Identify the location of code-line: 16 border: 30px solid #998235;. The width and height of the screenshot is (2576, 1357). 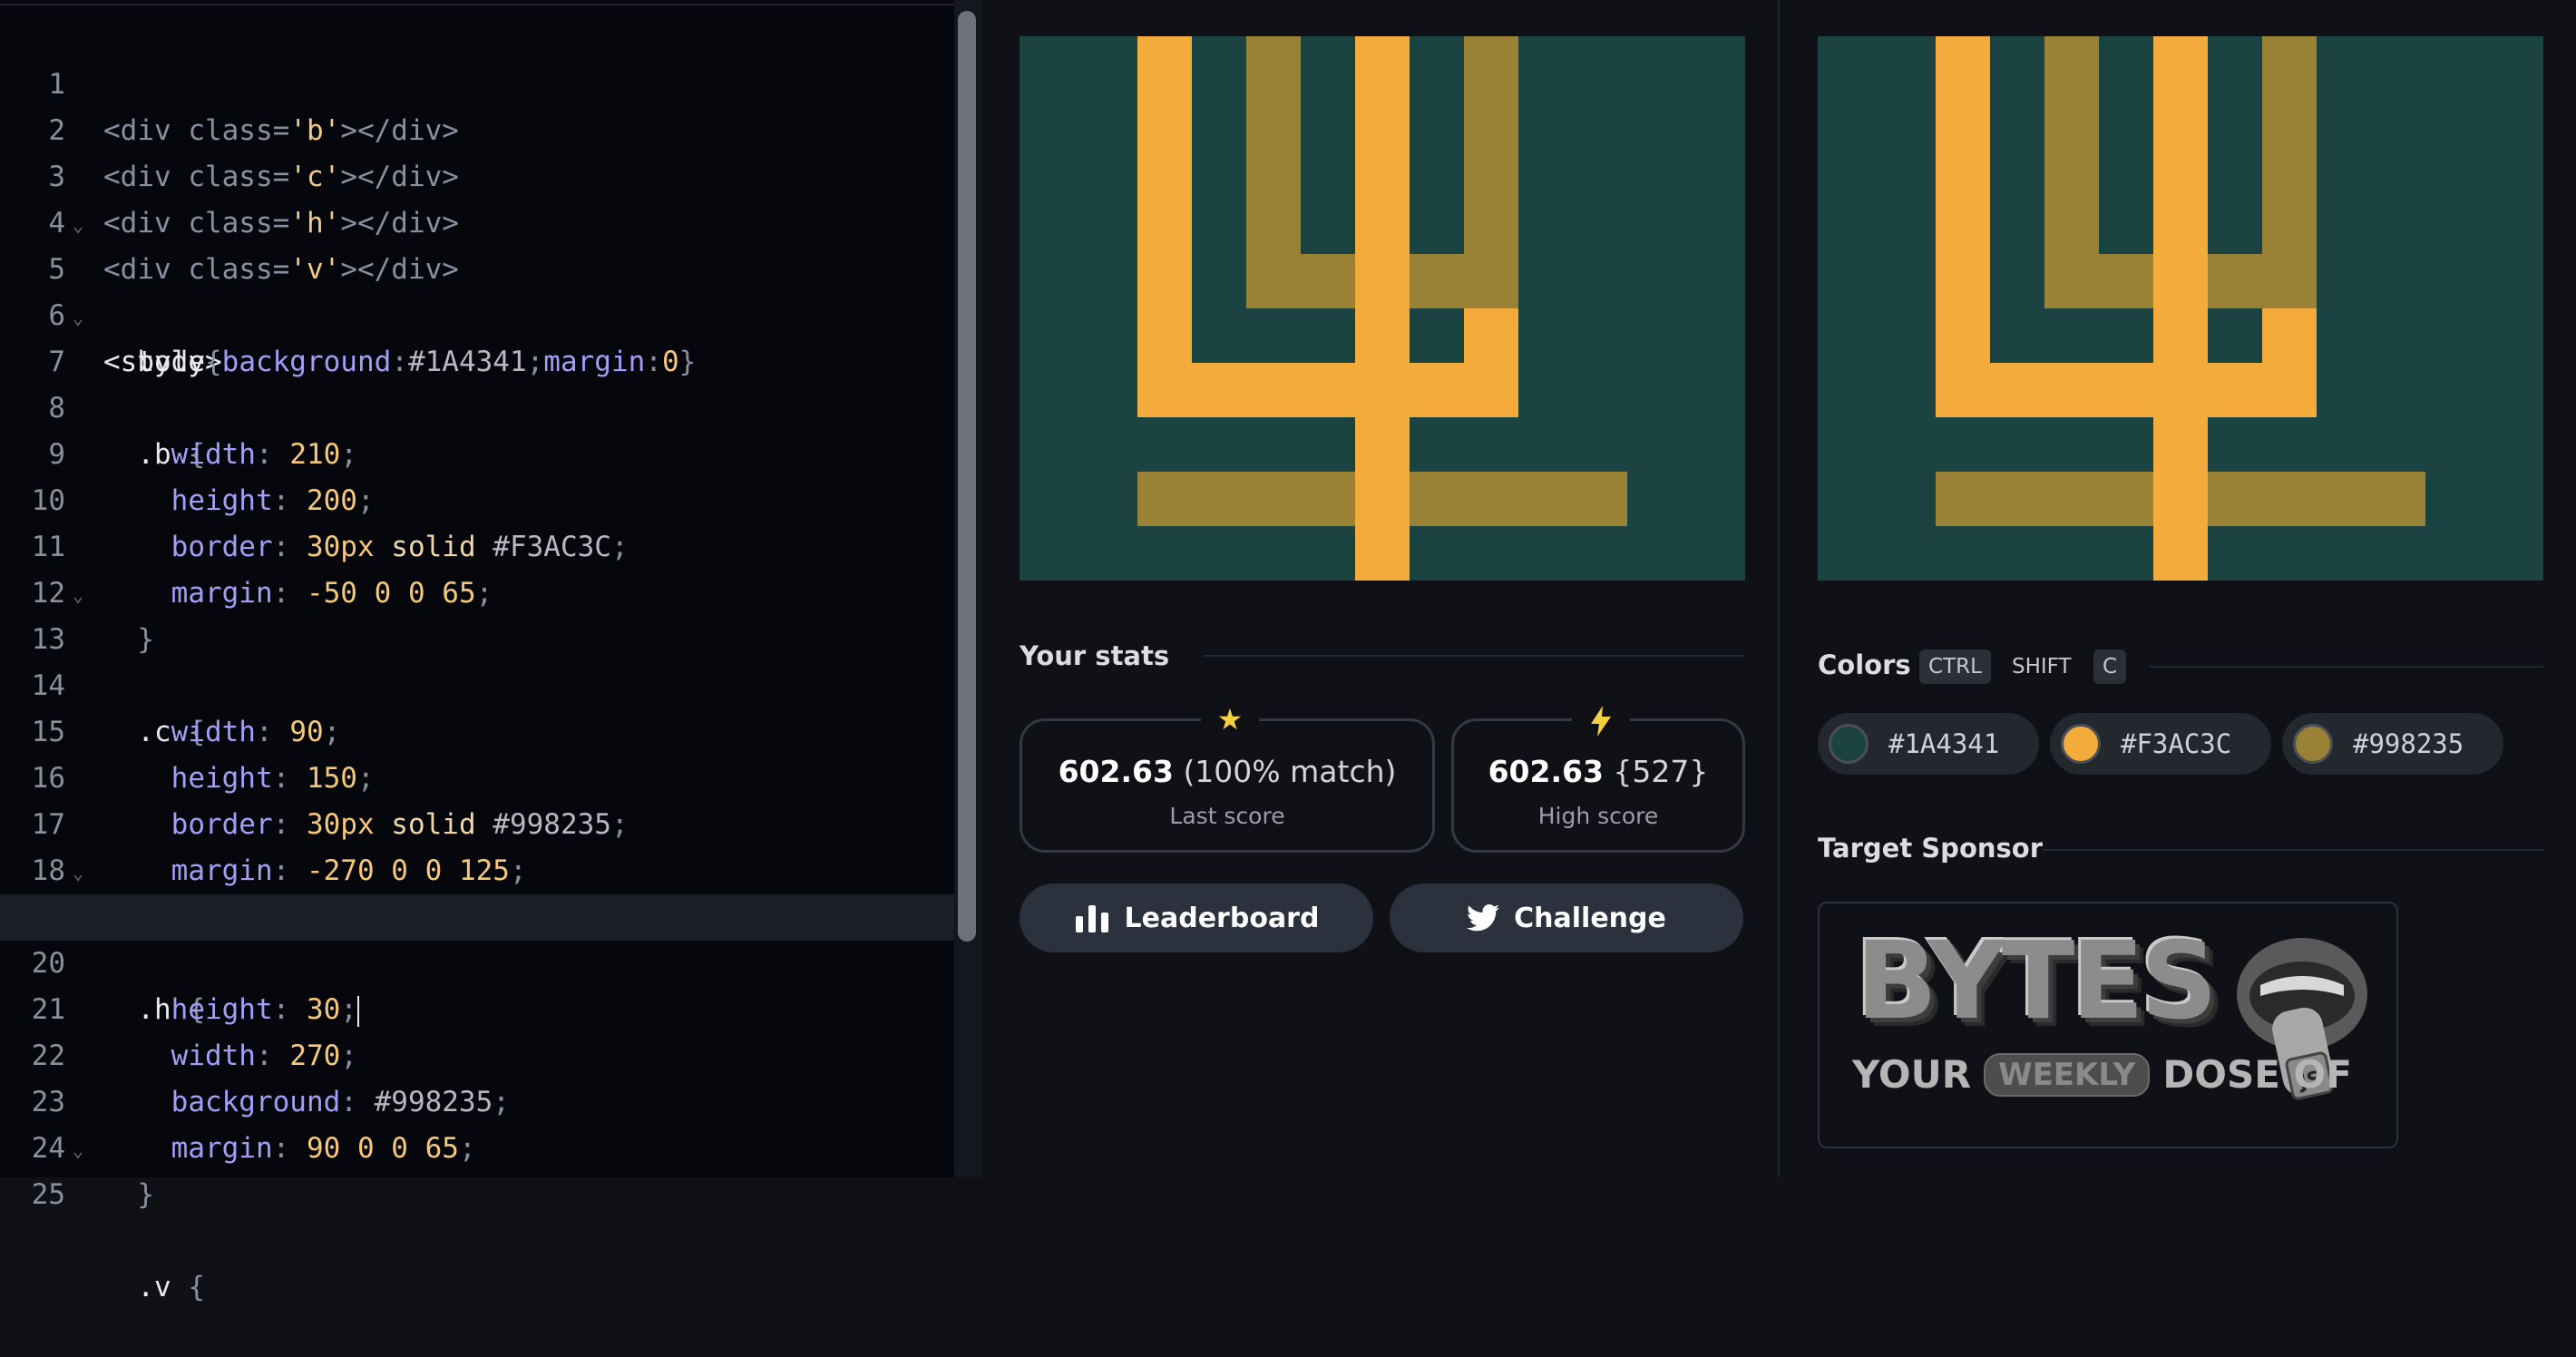
(477, 775).